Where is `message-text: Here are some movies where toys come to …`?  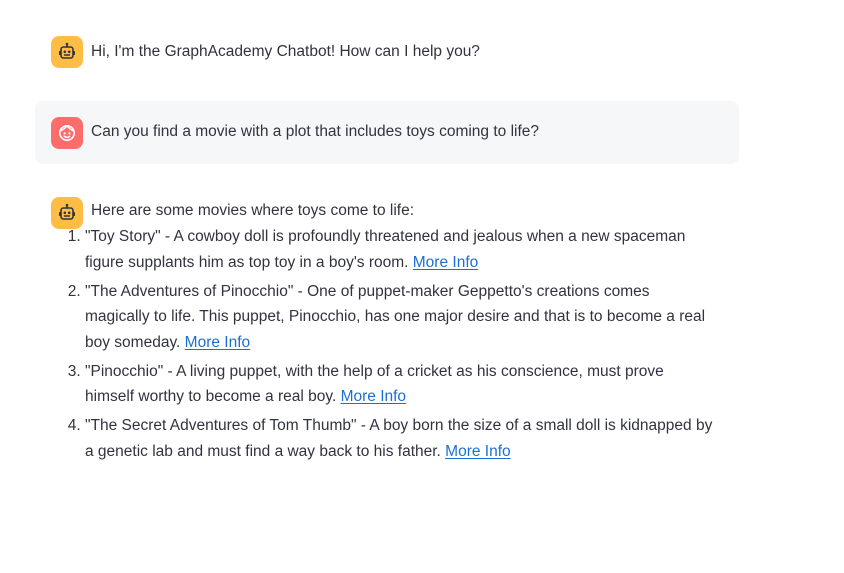
message-text: Here are some movies where toys come to … is located at coordinates (253, 210).